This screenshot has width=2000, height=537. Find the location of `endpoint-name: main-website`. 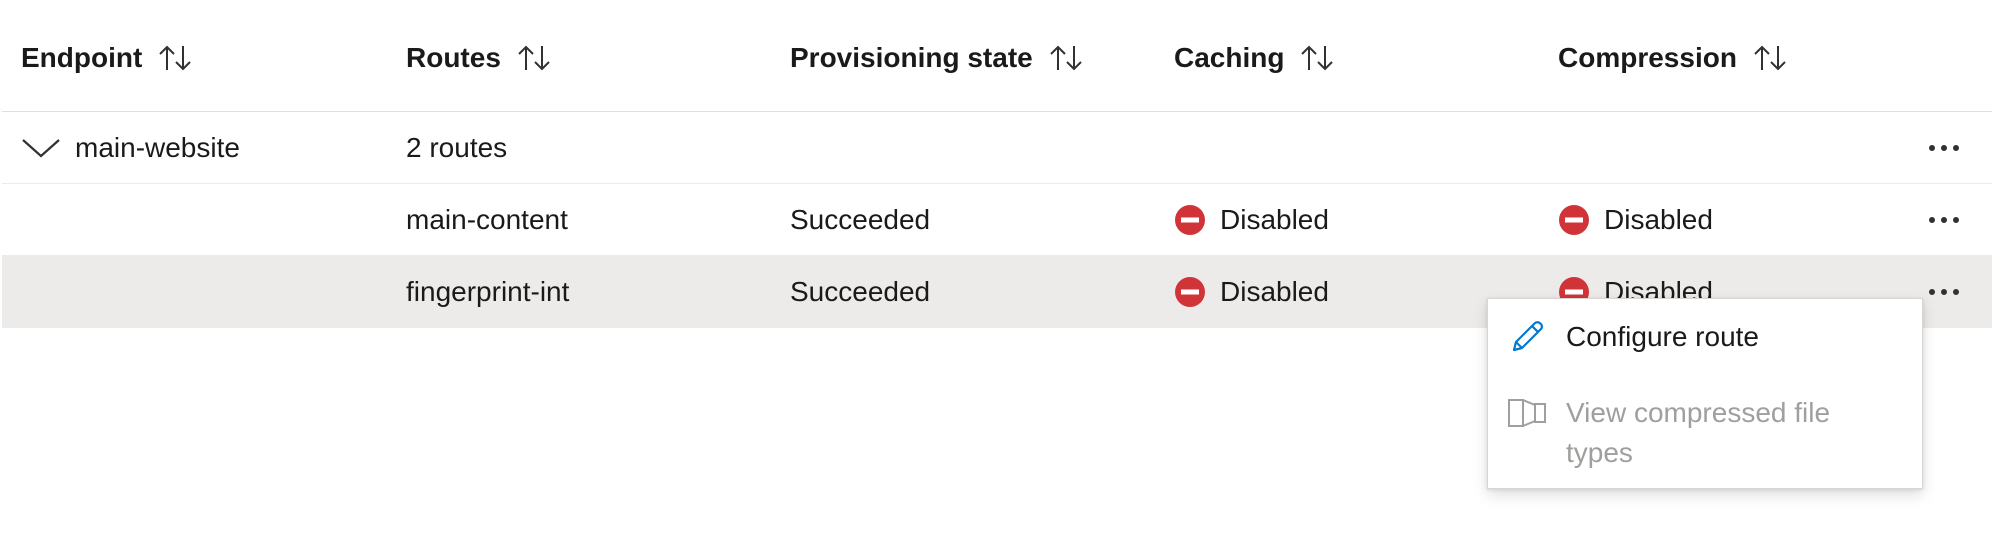

endpoint-name: main-website is located at coordinates (157, 148).